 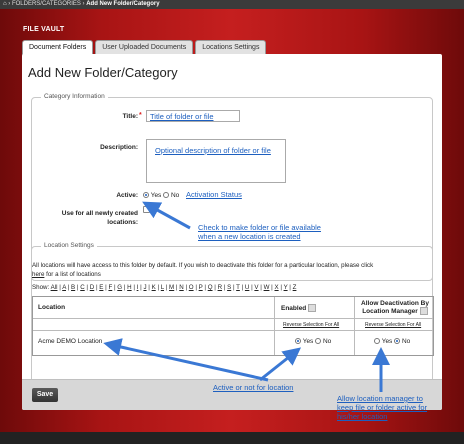 I want to click on tab-user-uploaded-documents: User Uploaded Documents, so click(x=144, y=47).